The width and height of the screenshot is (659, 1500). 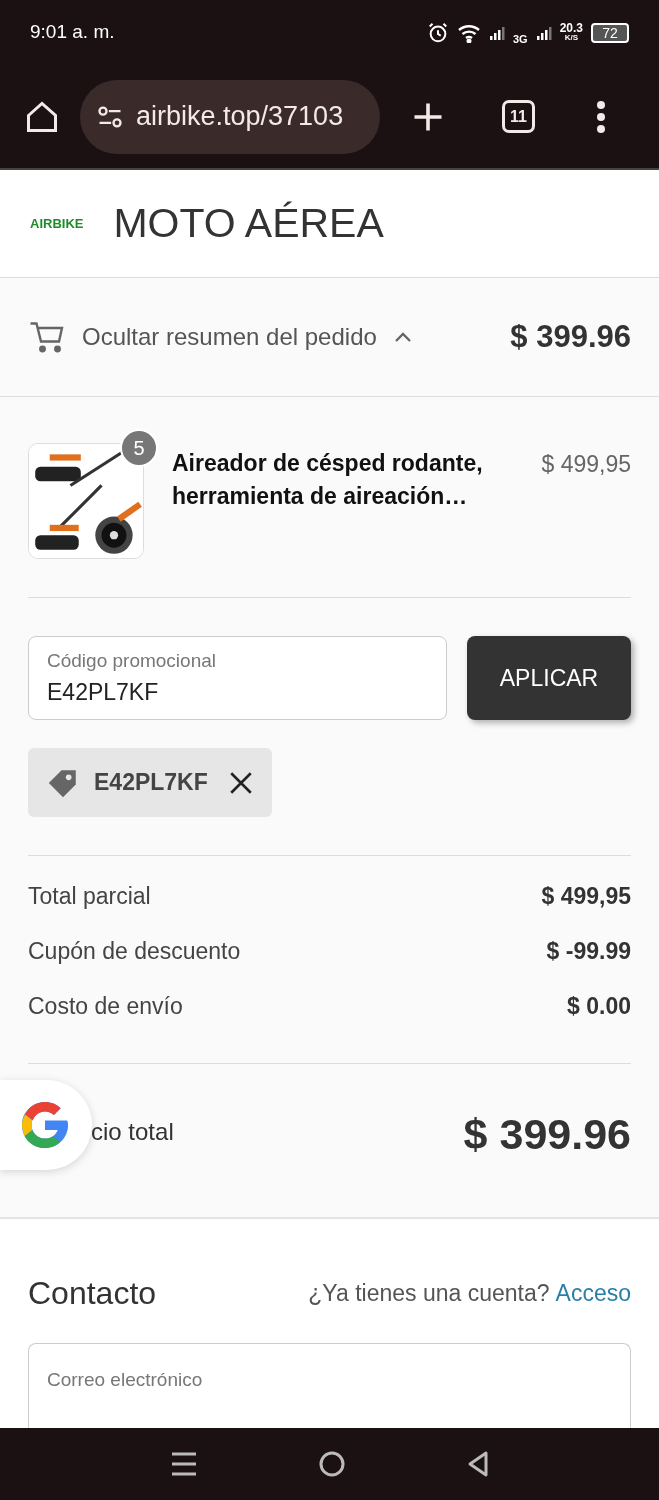 What do you see at coordinates (468, 32) in the screenshot?
I see `wifi-icon` at bounding box center [468, 32].